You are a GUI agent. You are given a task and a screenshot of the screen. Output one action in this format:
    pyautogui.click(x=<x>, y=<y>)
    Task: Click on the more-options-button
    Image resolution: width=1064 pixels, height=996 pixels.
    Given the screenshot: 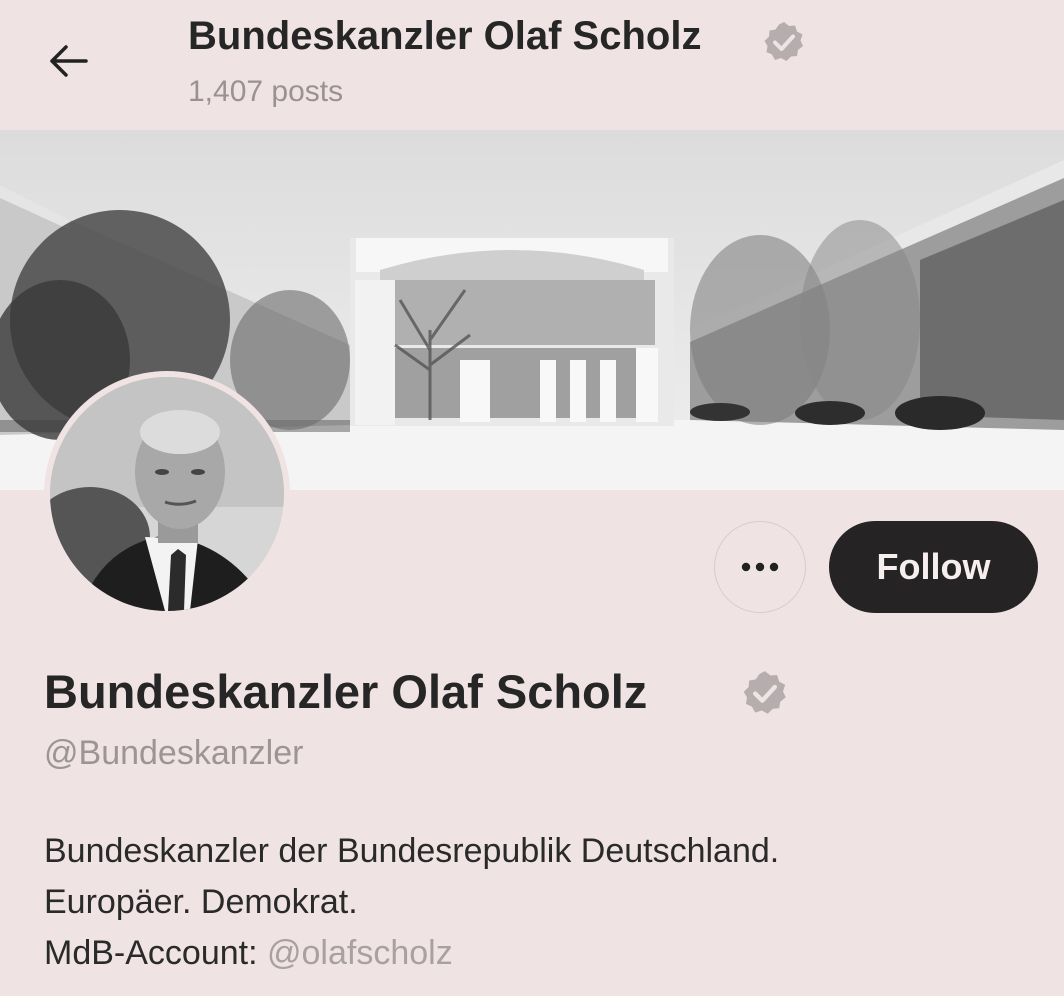 What is the action you would take?
    pyautogui.click(x=760, y=567)
    